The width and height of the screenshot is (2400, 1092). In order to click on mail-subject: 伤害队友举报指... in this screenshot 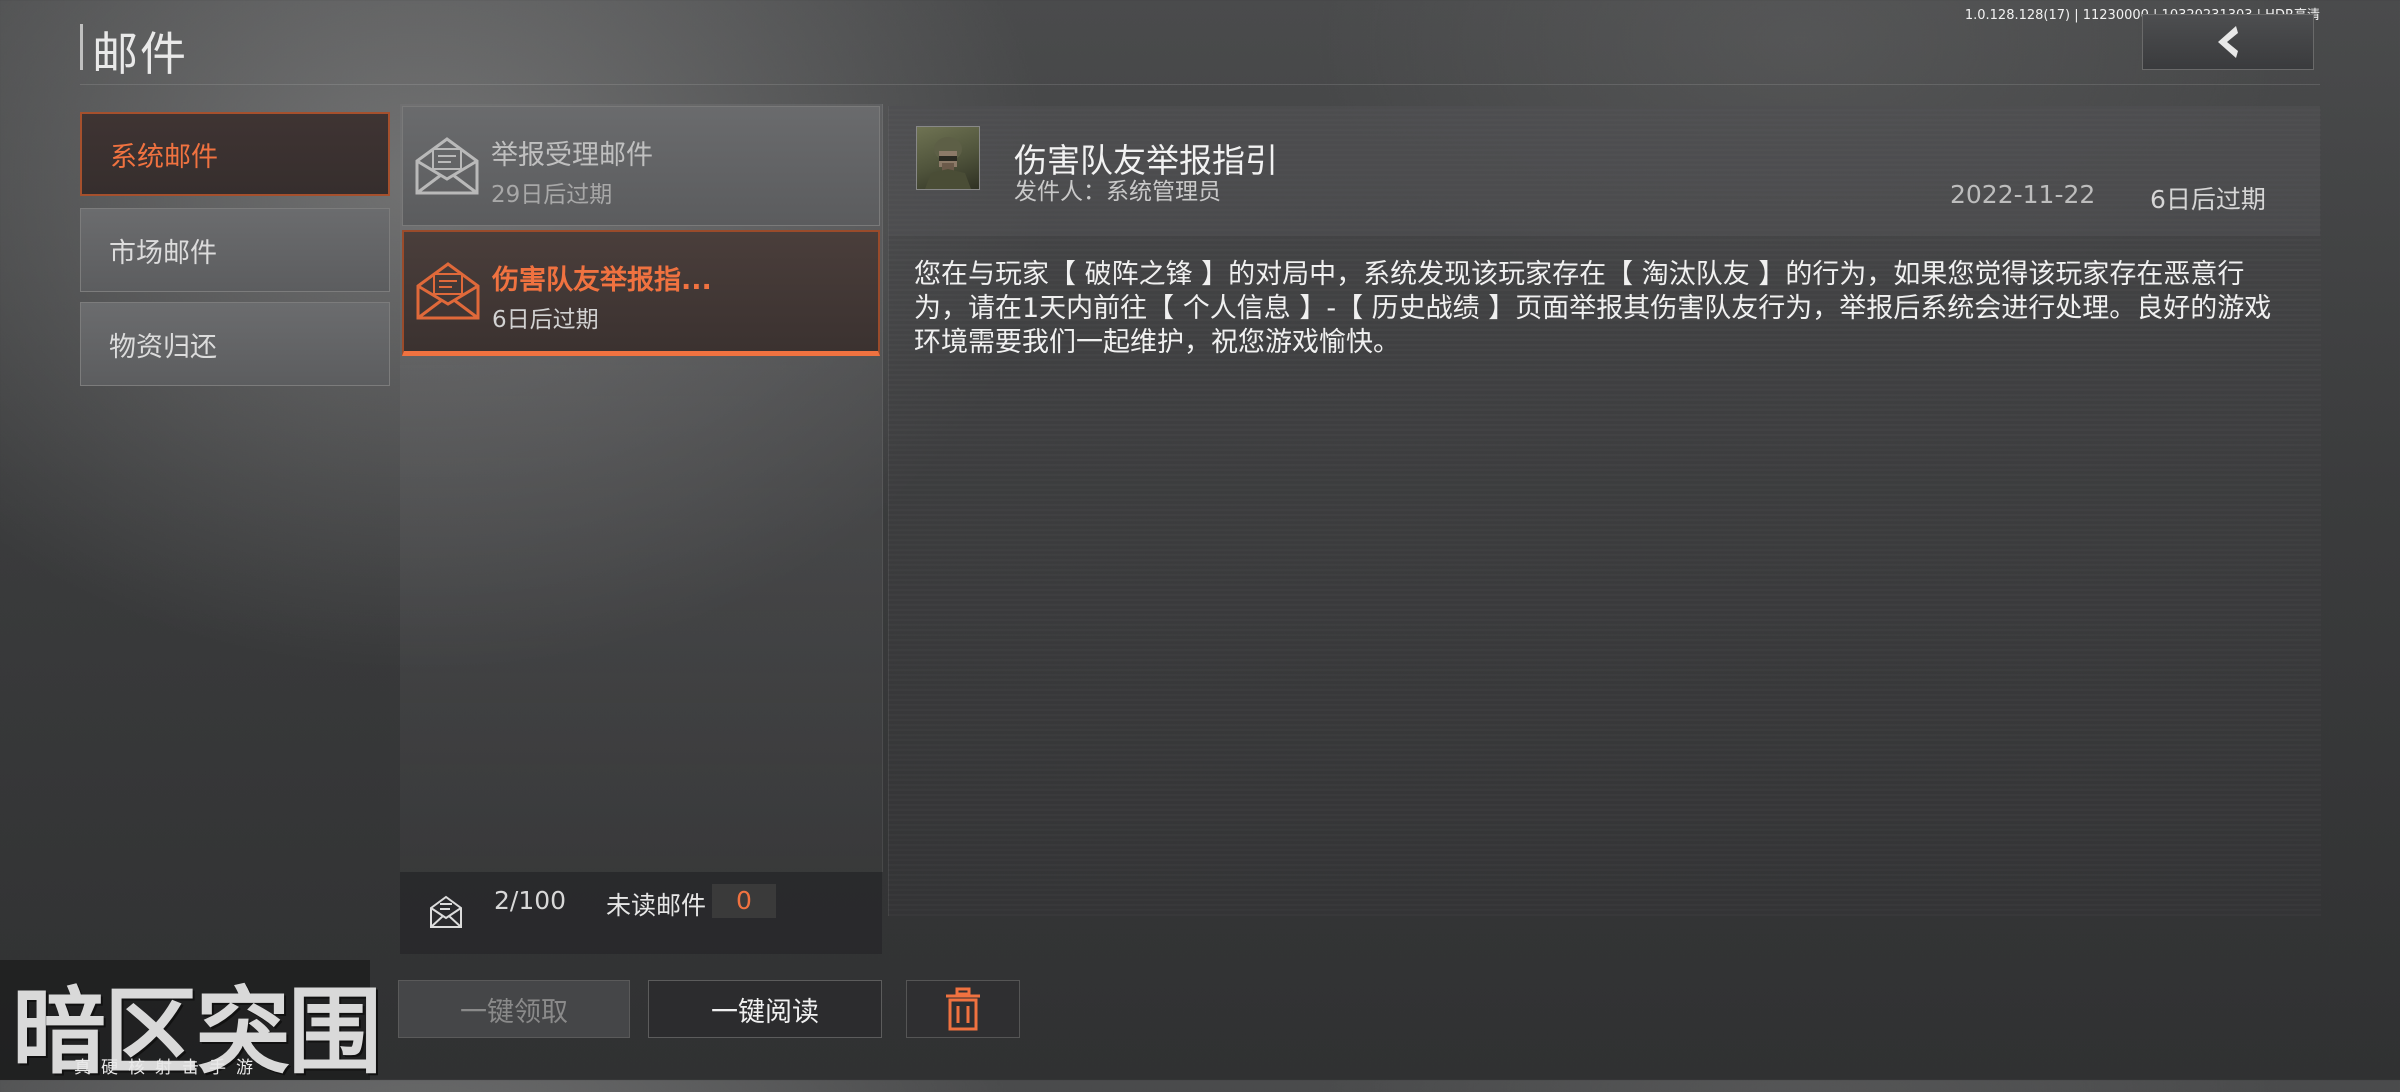, I will do `click(602, 280)`.